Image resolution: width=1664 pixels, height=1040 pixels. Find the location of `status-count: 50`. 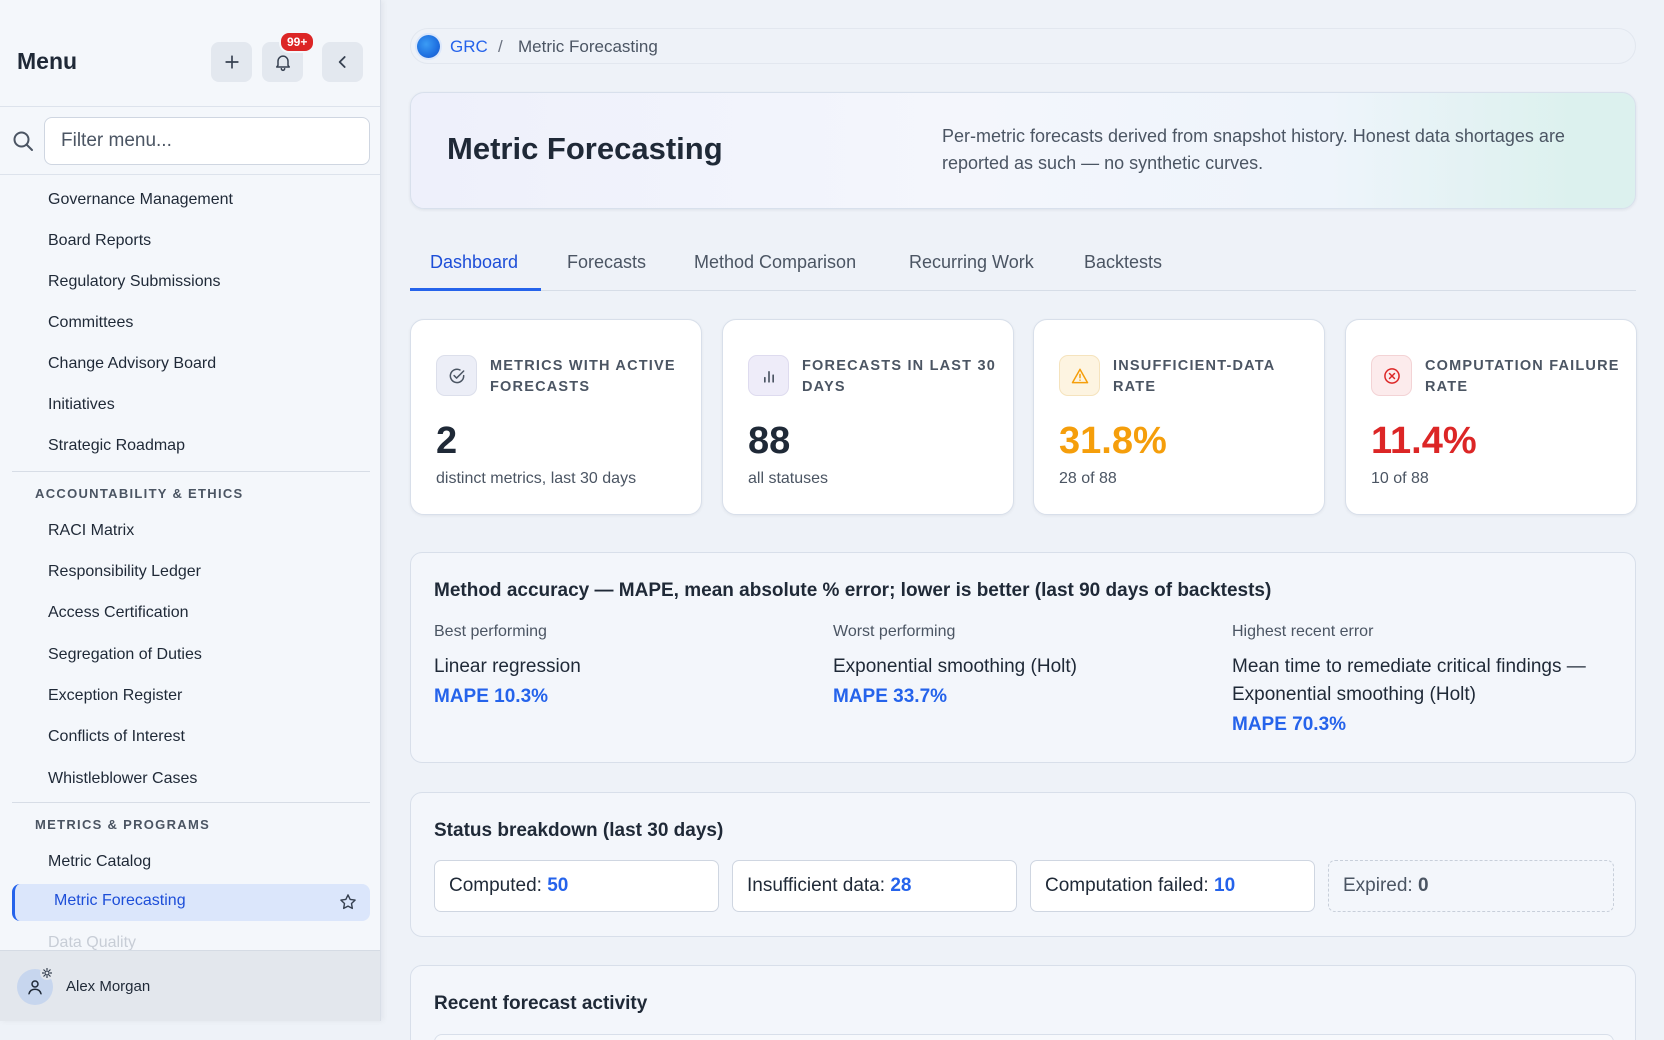

status-count: 50 is located at coordinates (558, 885).